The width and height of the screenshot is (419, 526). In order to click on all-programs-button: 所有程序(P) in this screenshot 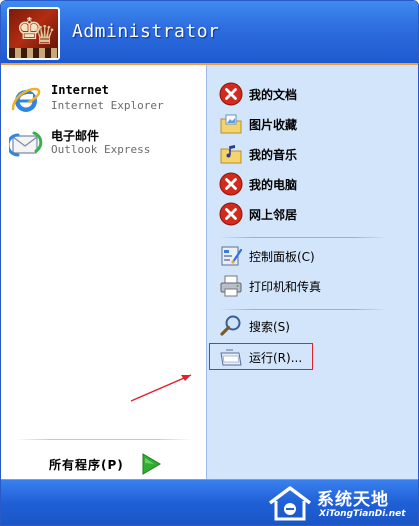, I will do `click(114, 464)`.